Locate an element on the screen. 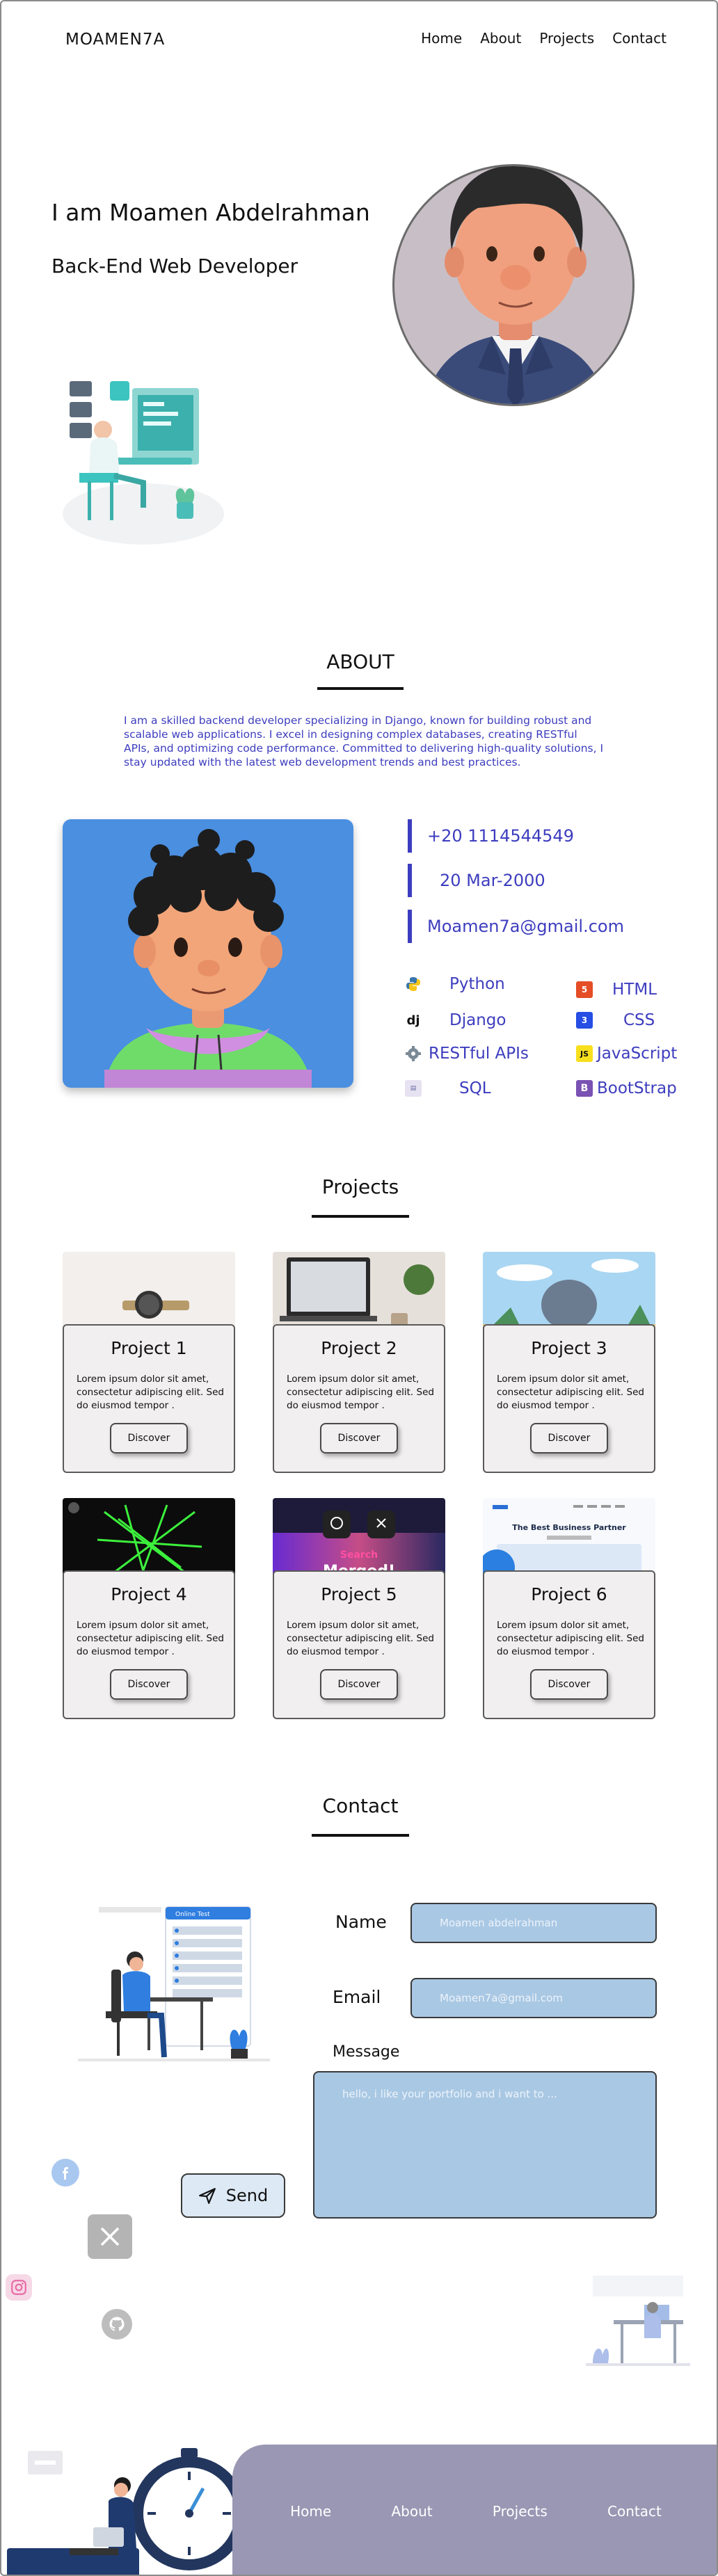  nav-home: Home is located at coordinates (442, 38).